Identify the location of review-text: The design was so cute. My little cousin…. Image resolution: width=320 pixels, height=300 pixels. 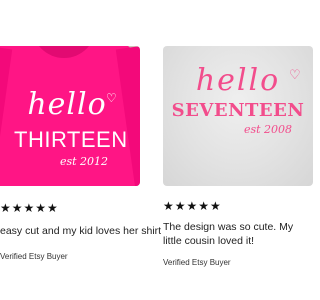
(228, 234).